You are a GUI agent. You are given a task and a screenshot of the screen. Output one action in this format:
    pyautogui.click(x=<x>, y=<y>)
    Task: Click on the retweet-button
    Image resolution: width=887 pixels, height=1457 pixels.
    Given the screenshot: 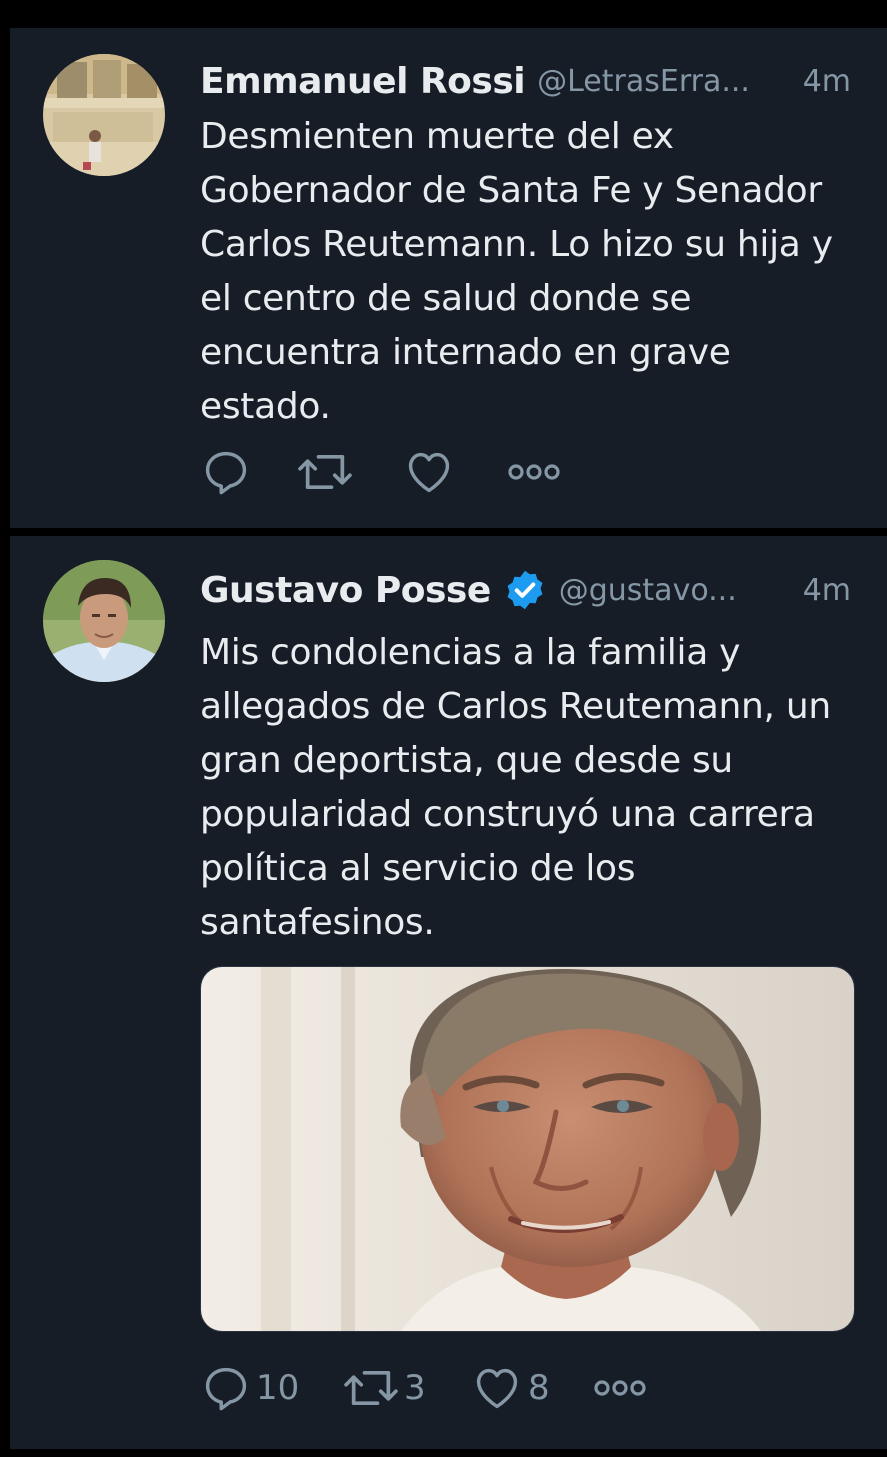 What is the action you would take?
    pyautogui.click(x=349, y=472)
    